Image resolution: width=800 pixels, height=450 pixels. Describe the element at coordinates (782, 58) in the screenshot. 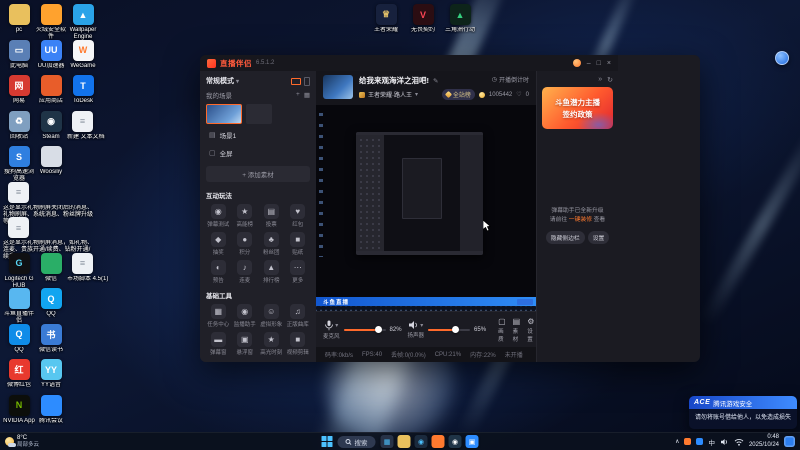

I see `floating-assistant-ball` at that location.